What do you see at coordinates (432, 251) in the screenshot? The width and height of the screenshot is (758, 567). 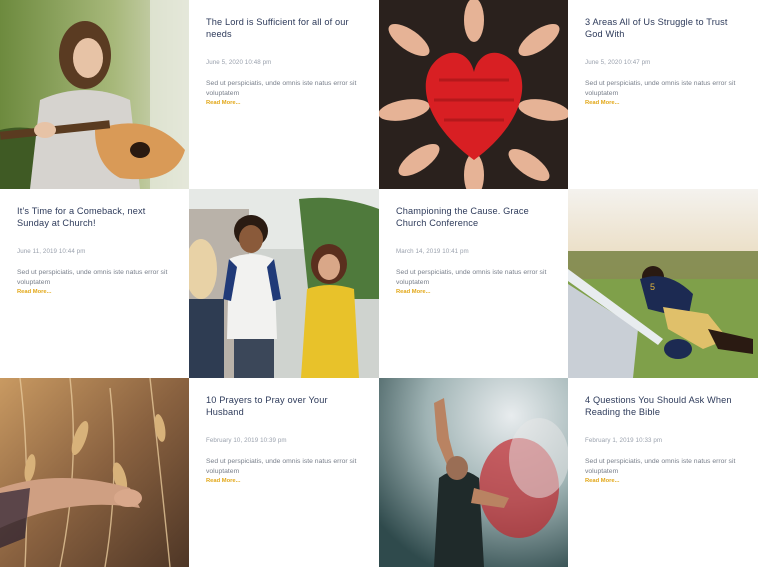 I see `post-date: March 14, 2019 10:41 pm` at bounding box center [432, 251].